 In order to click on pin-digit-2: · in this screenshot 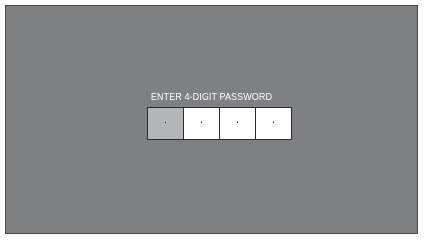, I will do `click(201, 123)`.